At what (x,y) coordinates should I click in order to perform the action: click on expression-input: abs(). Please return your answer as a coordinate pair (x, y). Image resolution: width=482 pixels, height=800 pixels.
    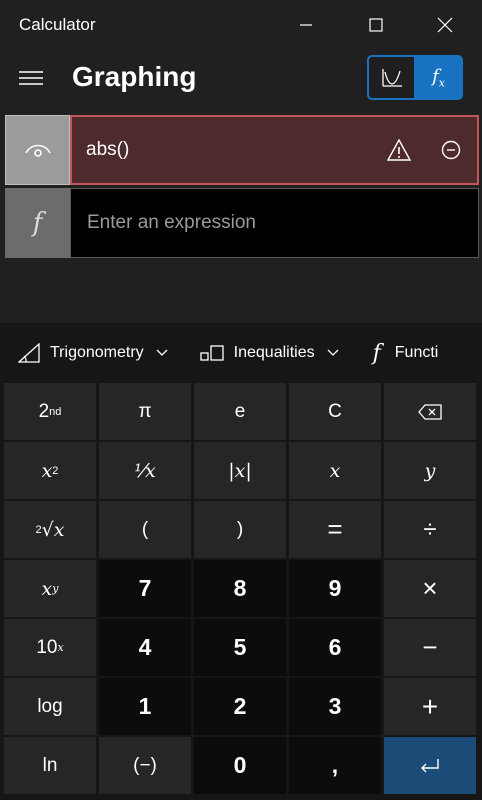
    Looking at the image, I should click on (274, 150).